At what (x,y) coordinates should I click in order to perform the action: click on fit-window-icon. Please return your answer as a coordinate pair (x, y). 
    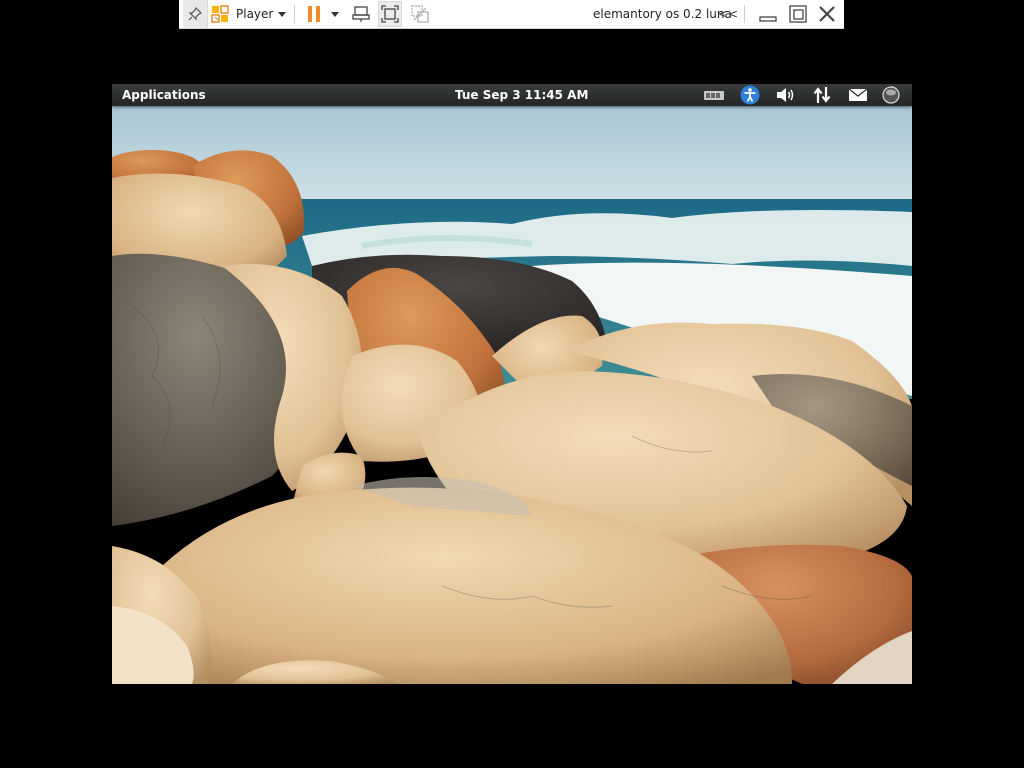
    Looking at the image, I should click on (390, 14).